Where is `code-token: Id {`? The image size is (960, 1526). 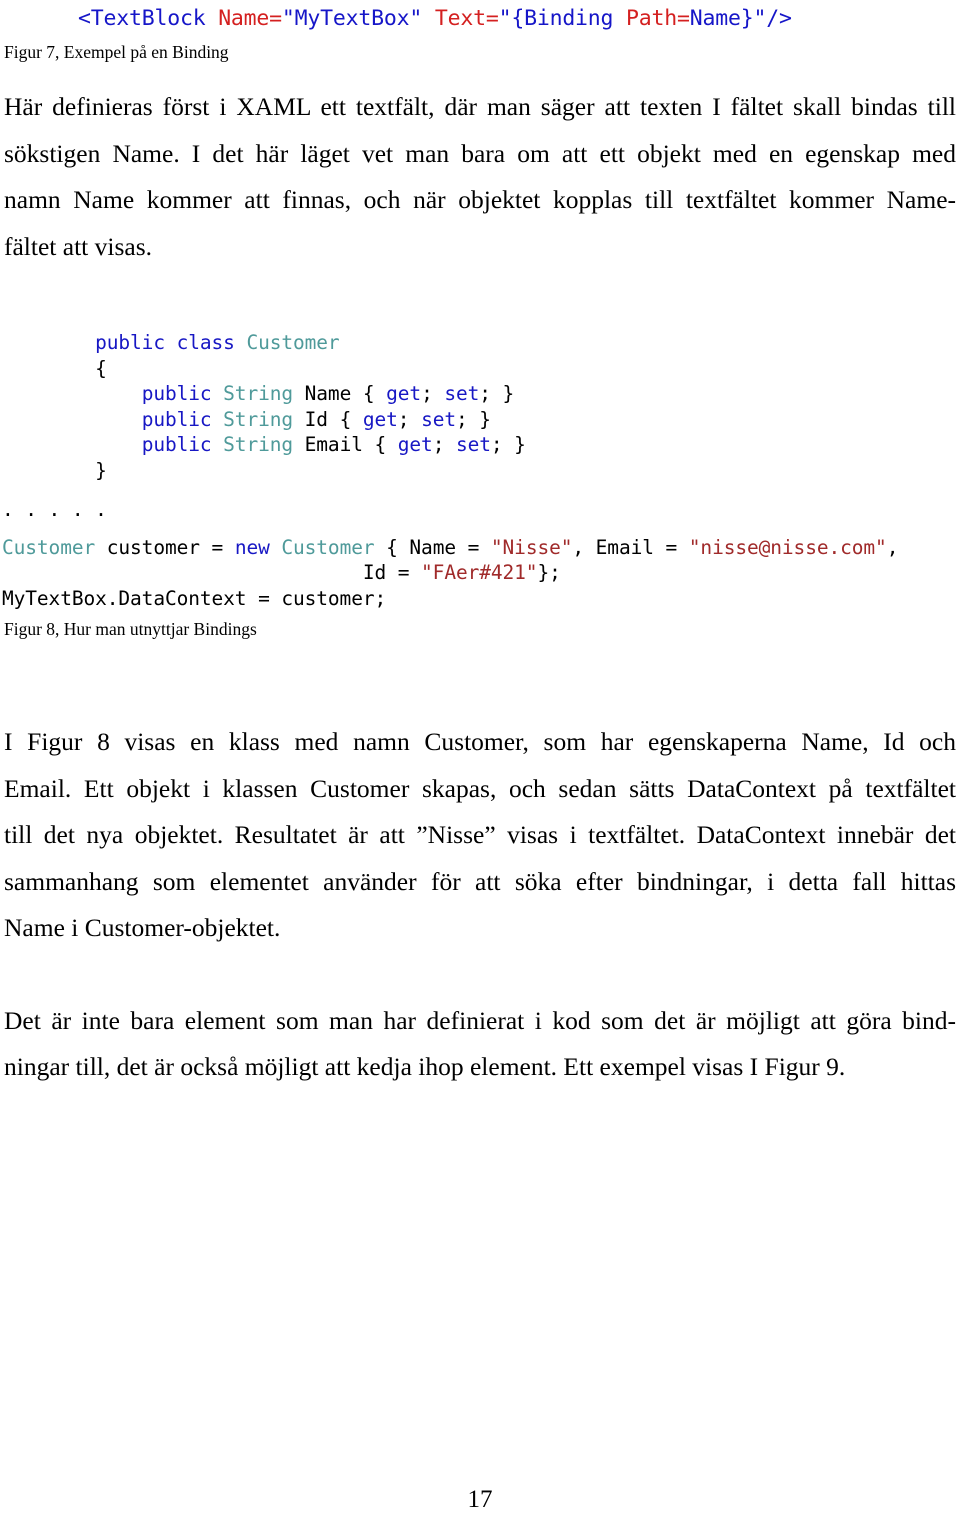
code-token: Id { is located at coordinates (328, 419).